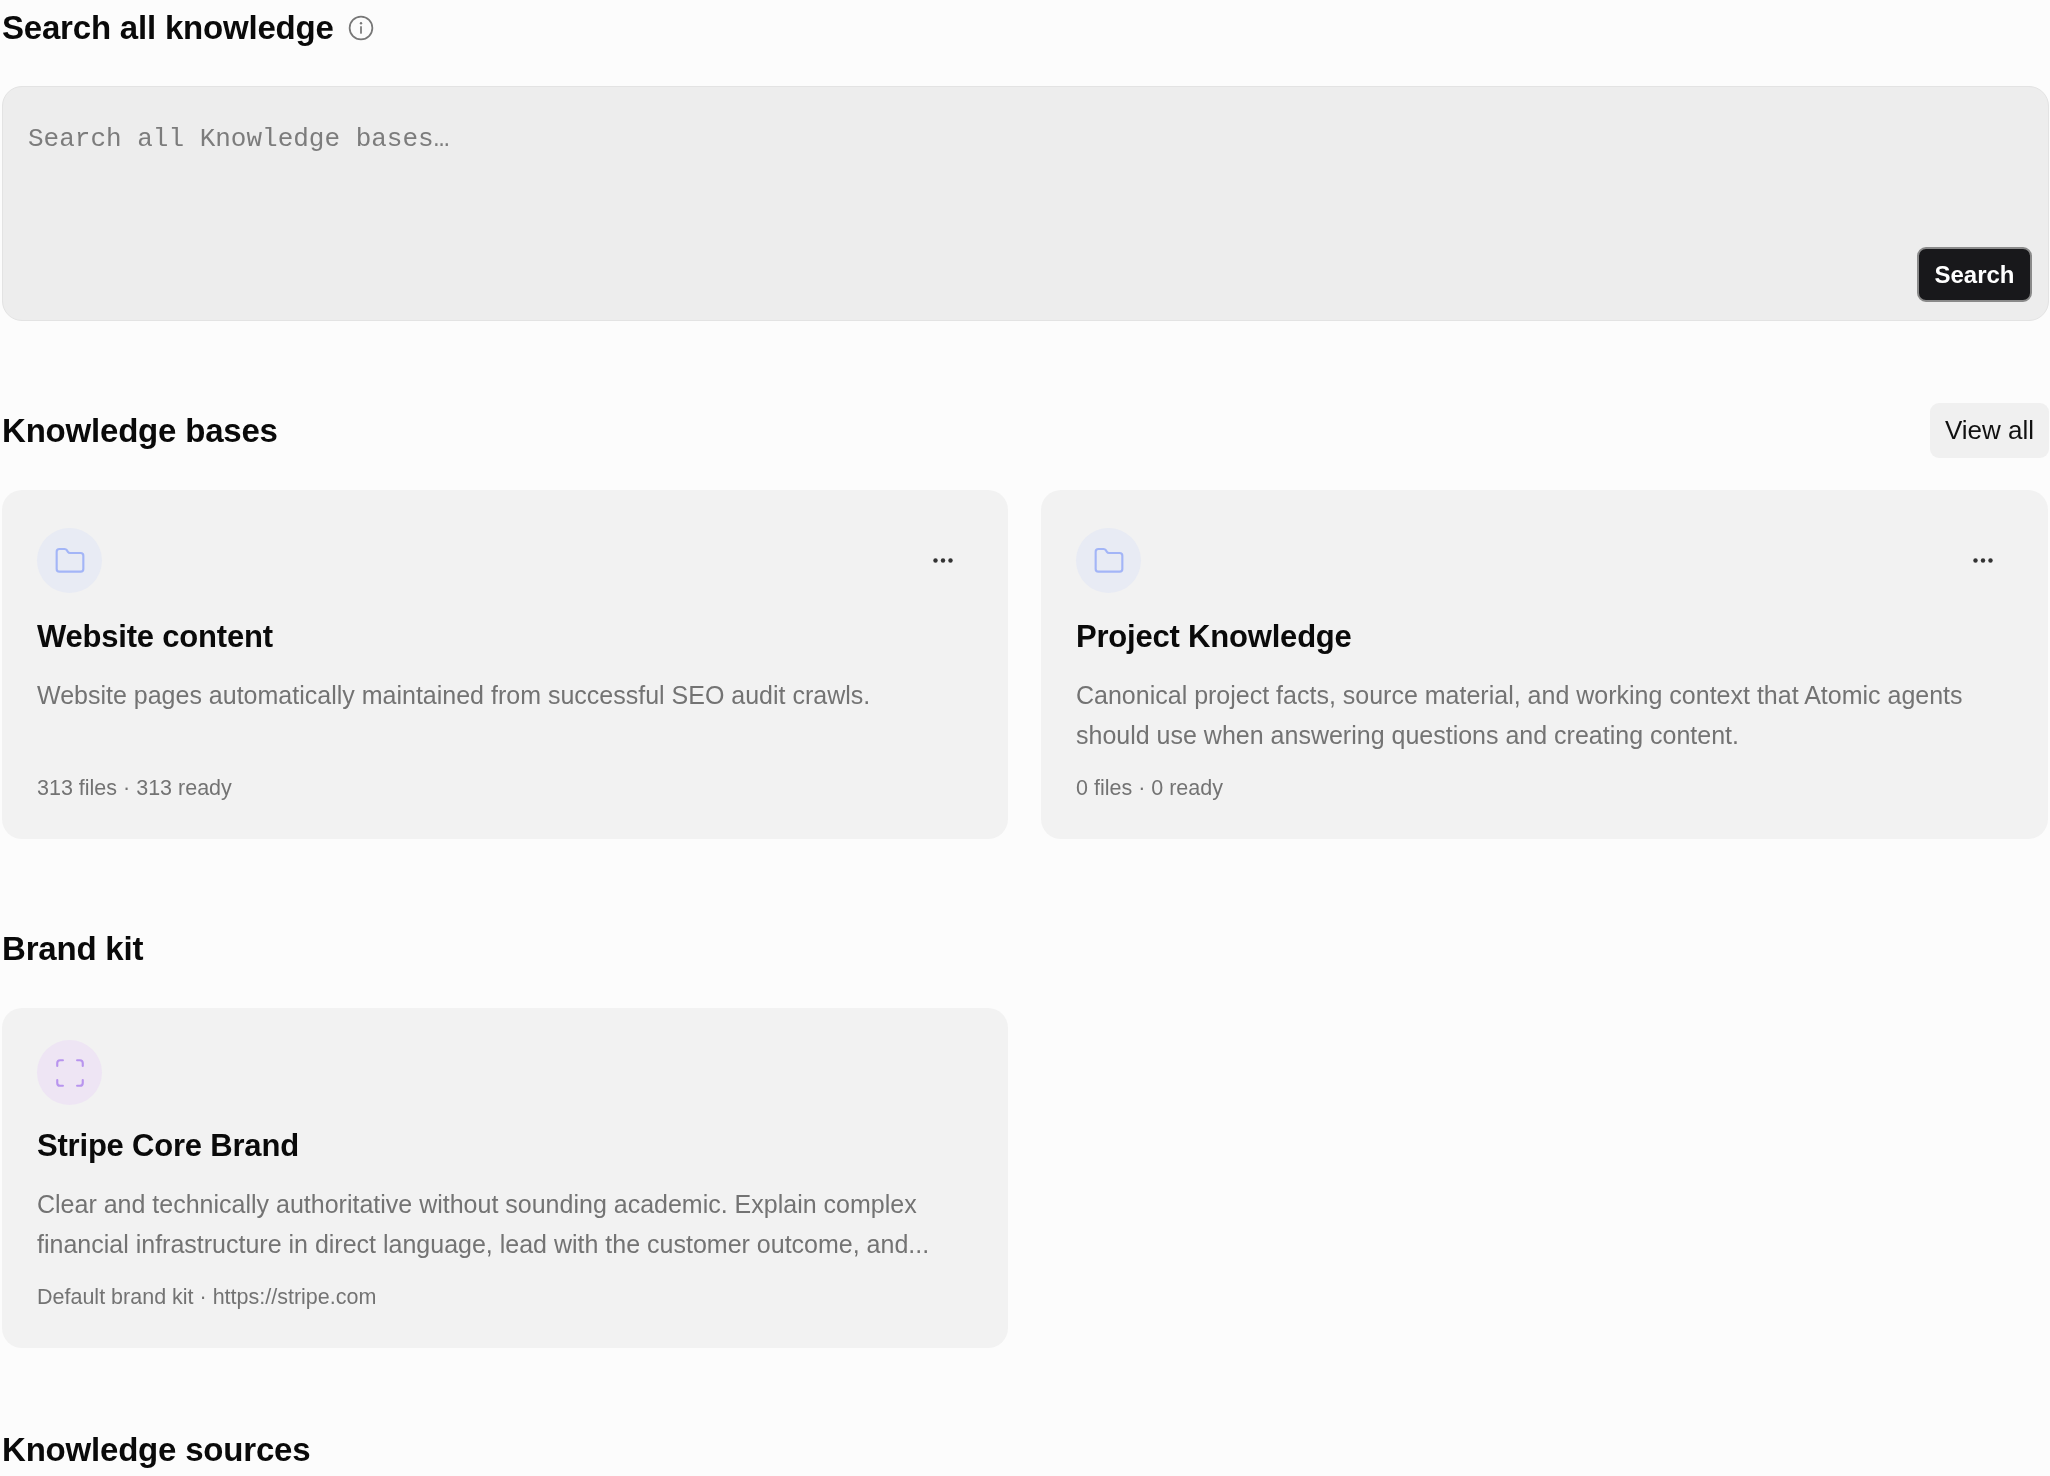 The image size is (2050, 1476). I want to click on section-heading: Brand kit, so click(73, 948).